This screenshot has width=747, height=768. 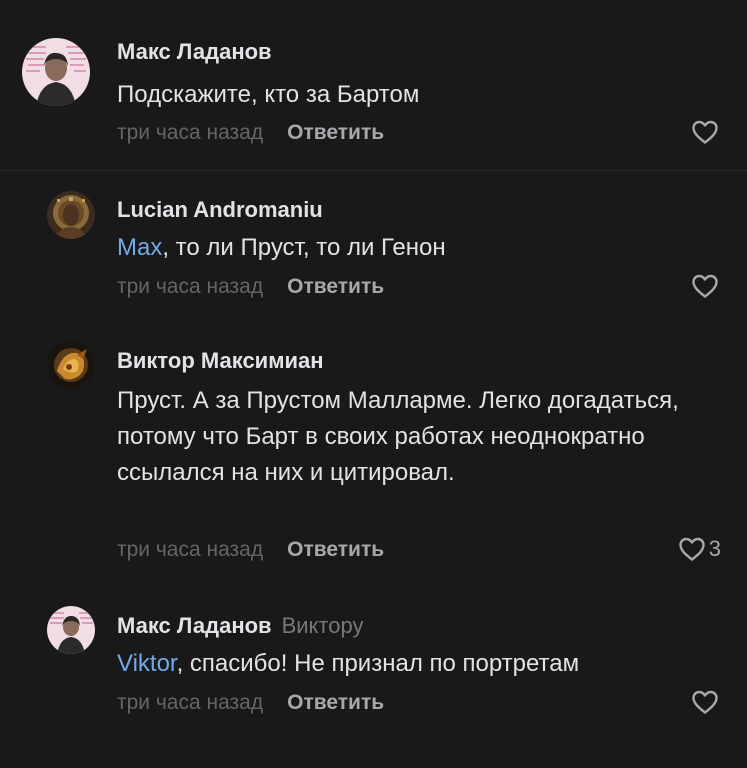 What do you see at coordinates (220, 210) in the screenshot?
I see `comment-author: Lucian Andromaniu` at bounding box center [220, 210].